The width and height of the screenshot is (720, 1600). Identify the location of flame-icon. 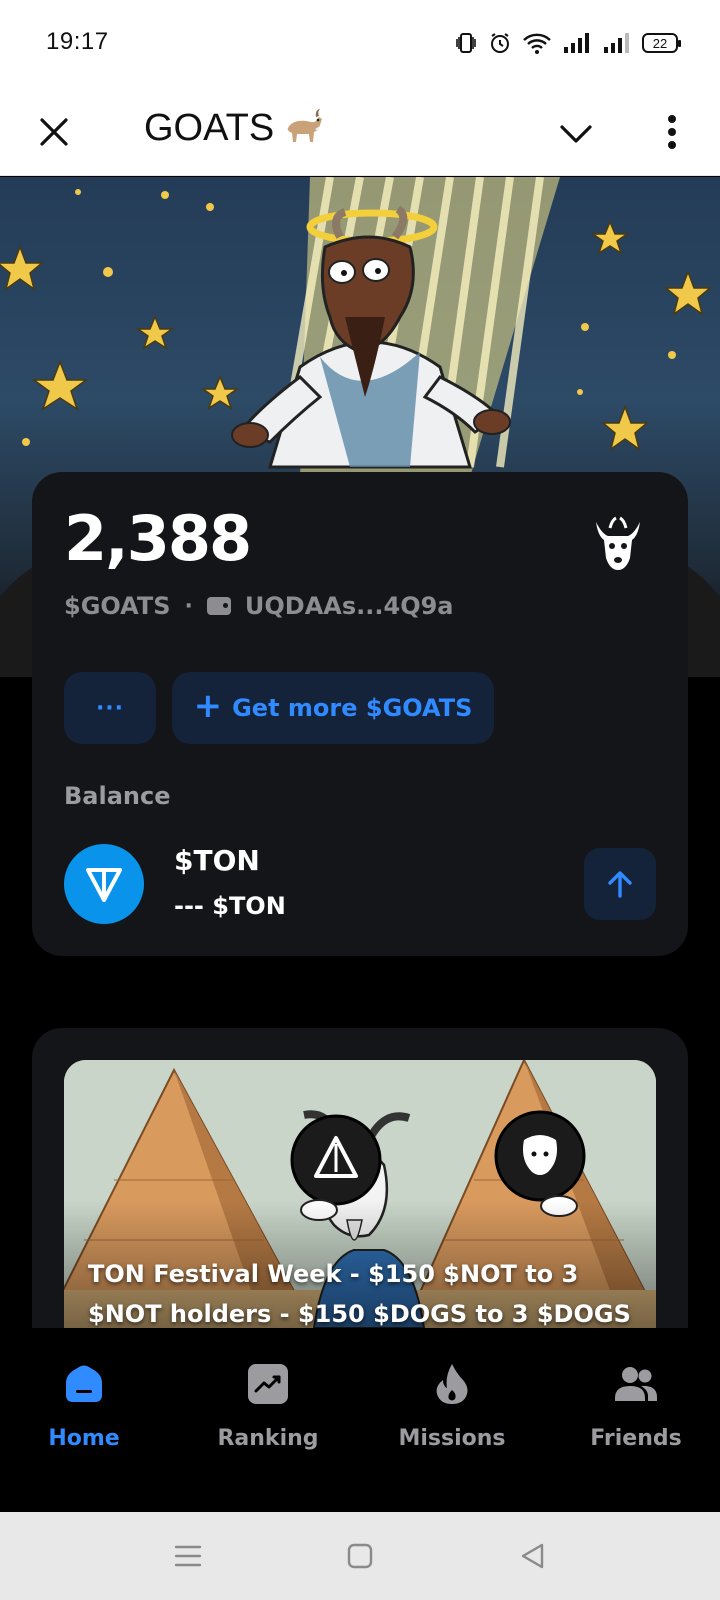
(452, 1384).